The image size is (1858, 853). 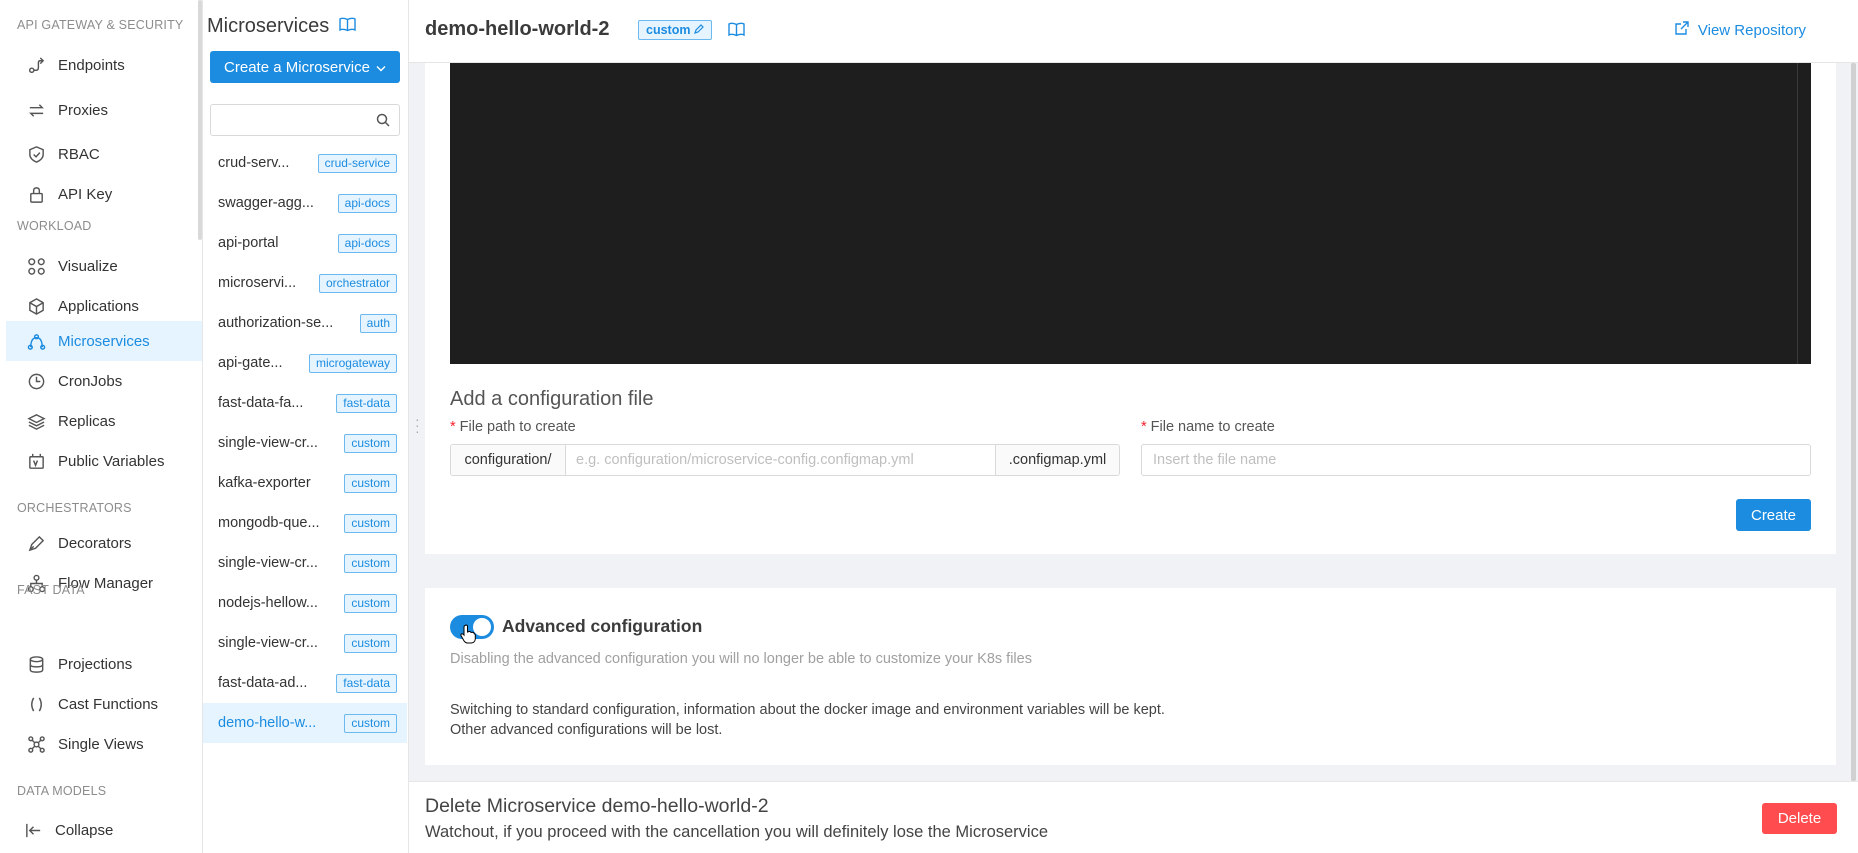 I want to click on microservice-item: mongodb-que... custom, so click(x=305, y=523).